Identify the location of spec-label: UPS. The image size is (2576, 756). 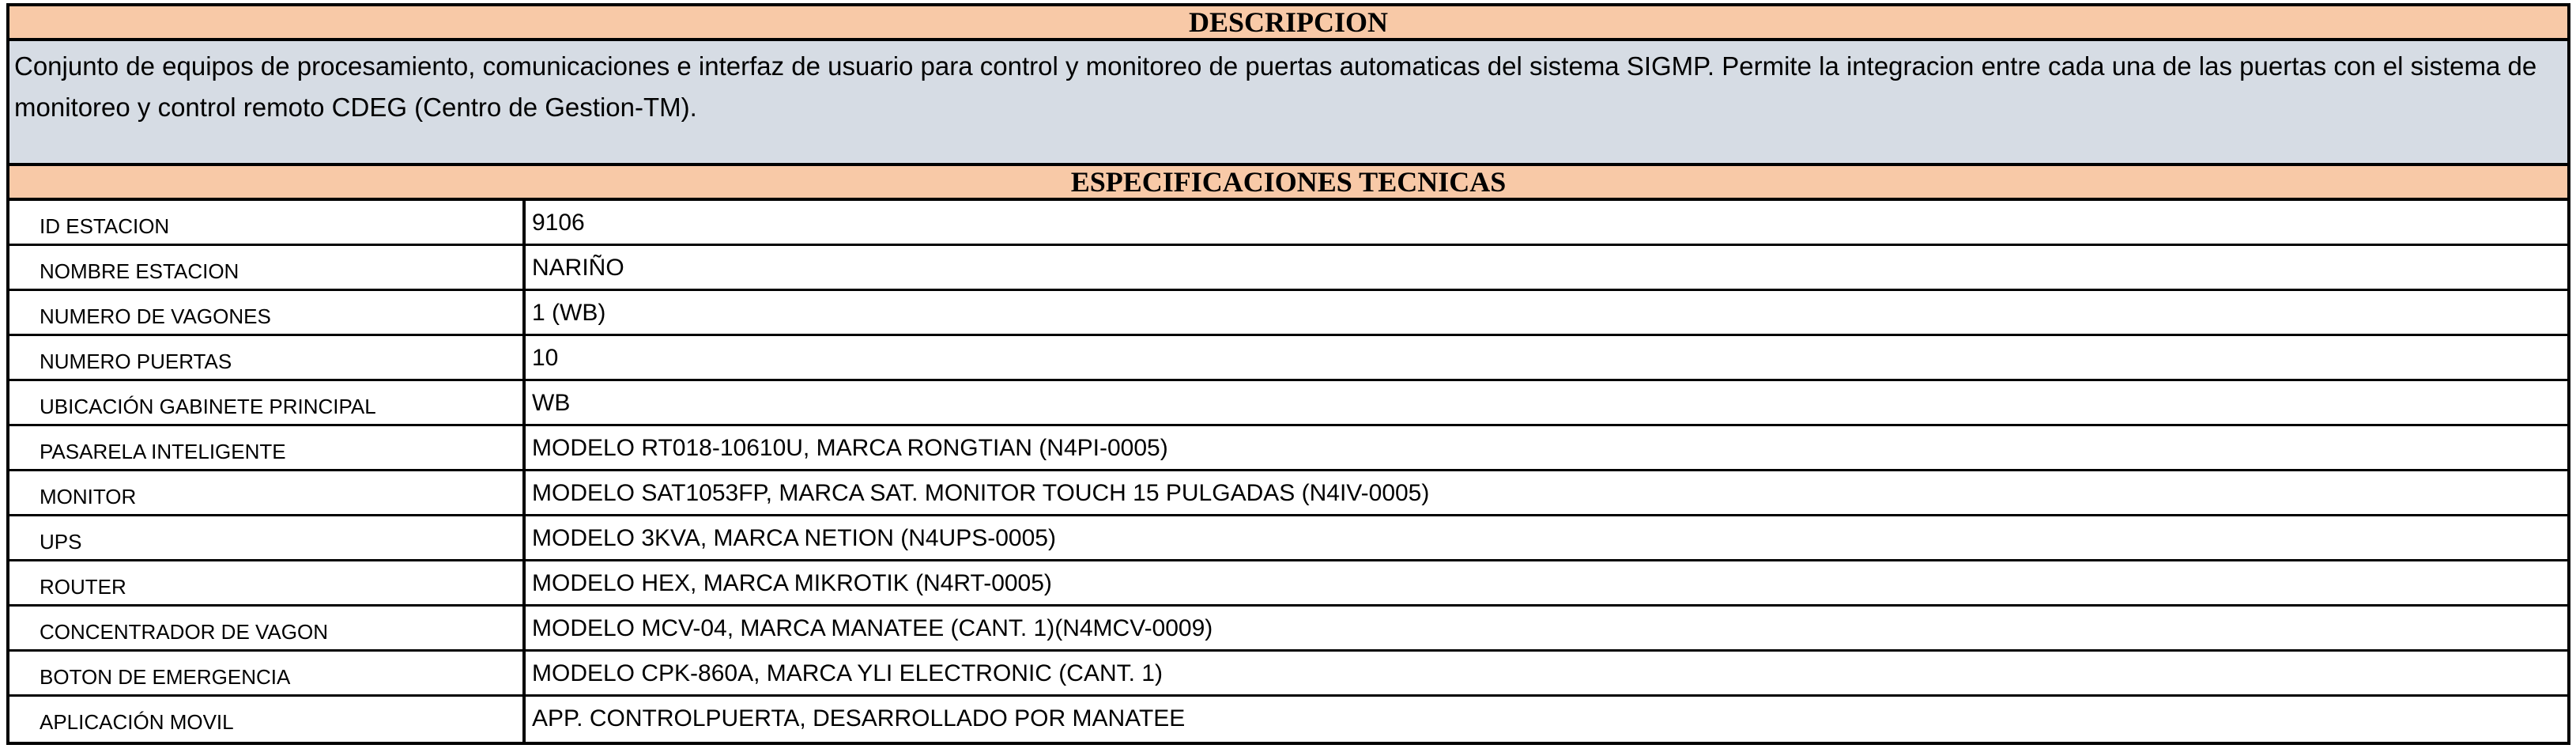
(267, 538).